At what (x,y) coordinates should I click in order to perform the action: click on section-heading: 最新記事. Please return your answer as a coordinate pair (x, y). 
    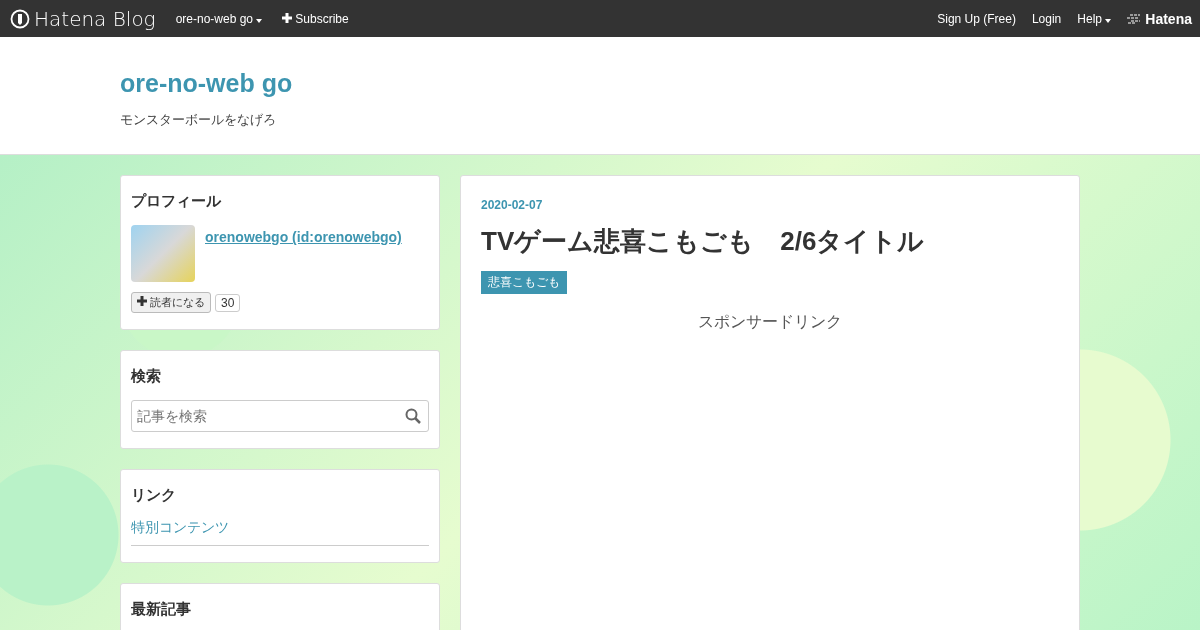
    Looking at the image, I should click on (161, 609).